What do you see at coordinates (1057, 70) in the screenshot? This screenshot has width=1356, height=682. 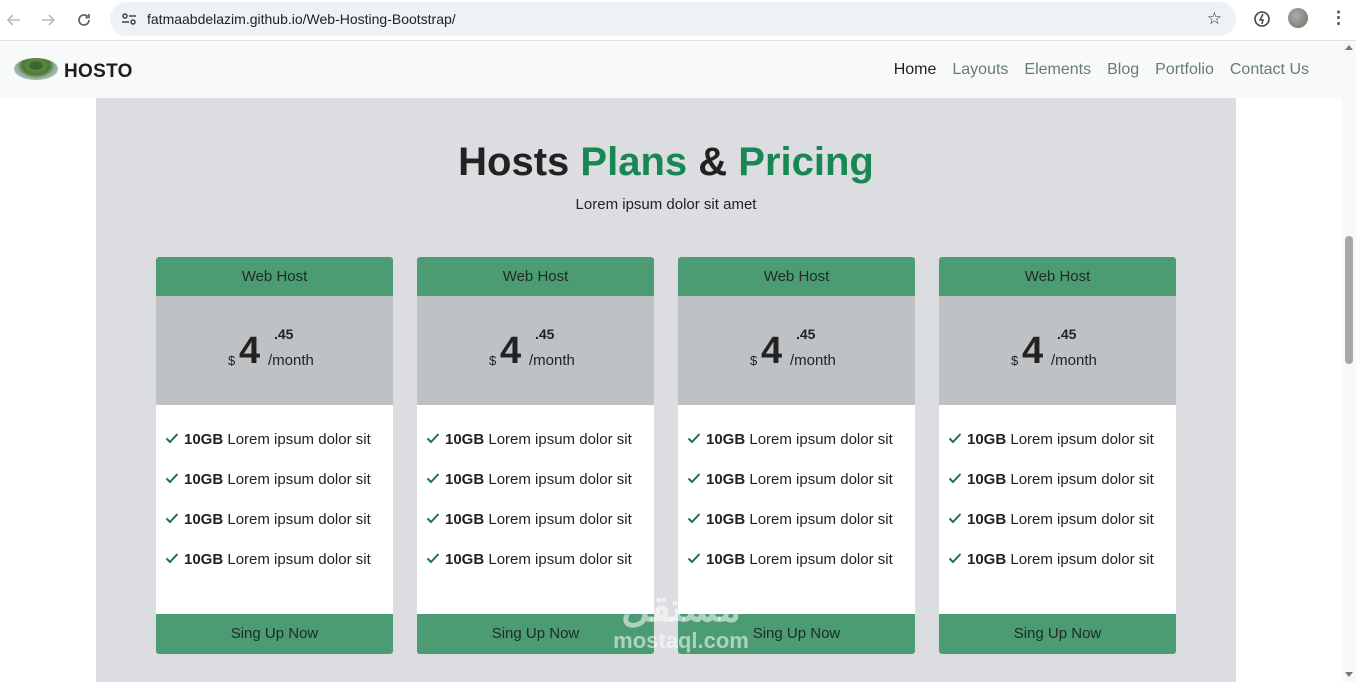 I see `nav-link-elements: Elements` at bounding box center [1057, 70].